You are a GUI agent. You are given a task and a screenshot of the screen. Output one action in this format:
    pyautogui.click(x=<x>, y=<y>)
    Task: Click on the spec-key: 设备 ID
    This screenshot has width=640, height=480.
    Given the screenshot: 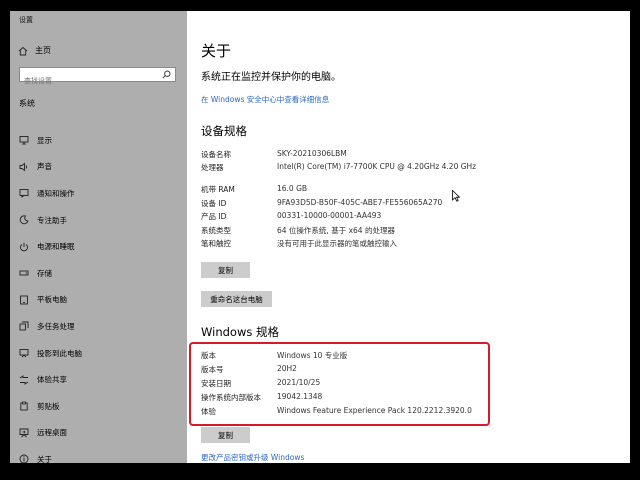 What is the action you would take?
    pyautogui.click(x=214, y=203)
    